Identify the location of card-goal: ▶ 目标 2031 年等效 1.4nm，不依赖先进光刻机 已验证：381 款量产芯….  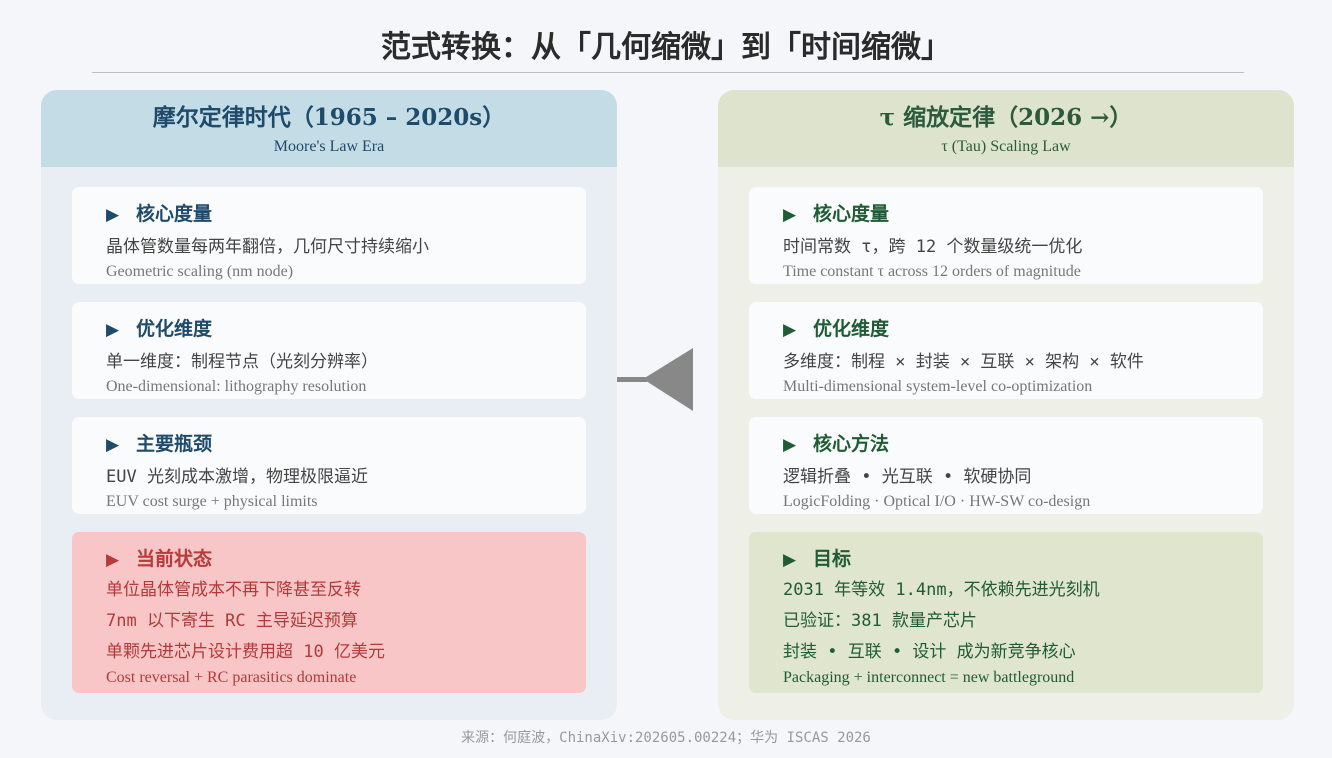
(1006, 612).